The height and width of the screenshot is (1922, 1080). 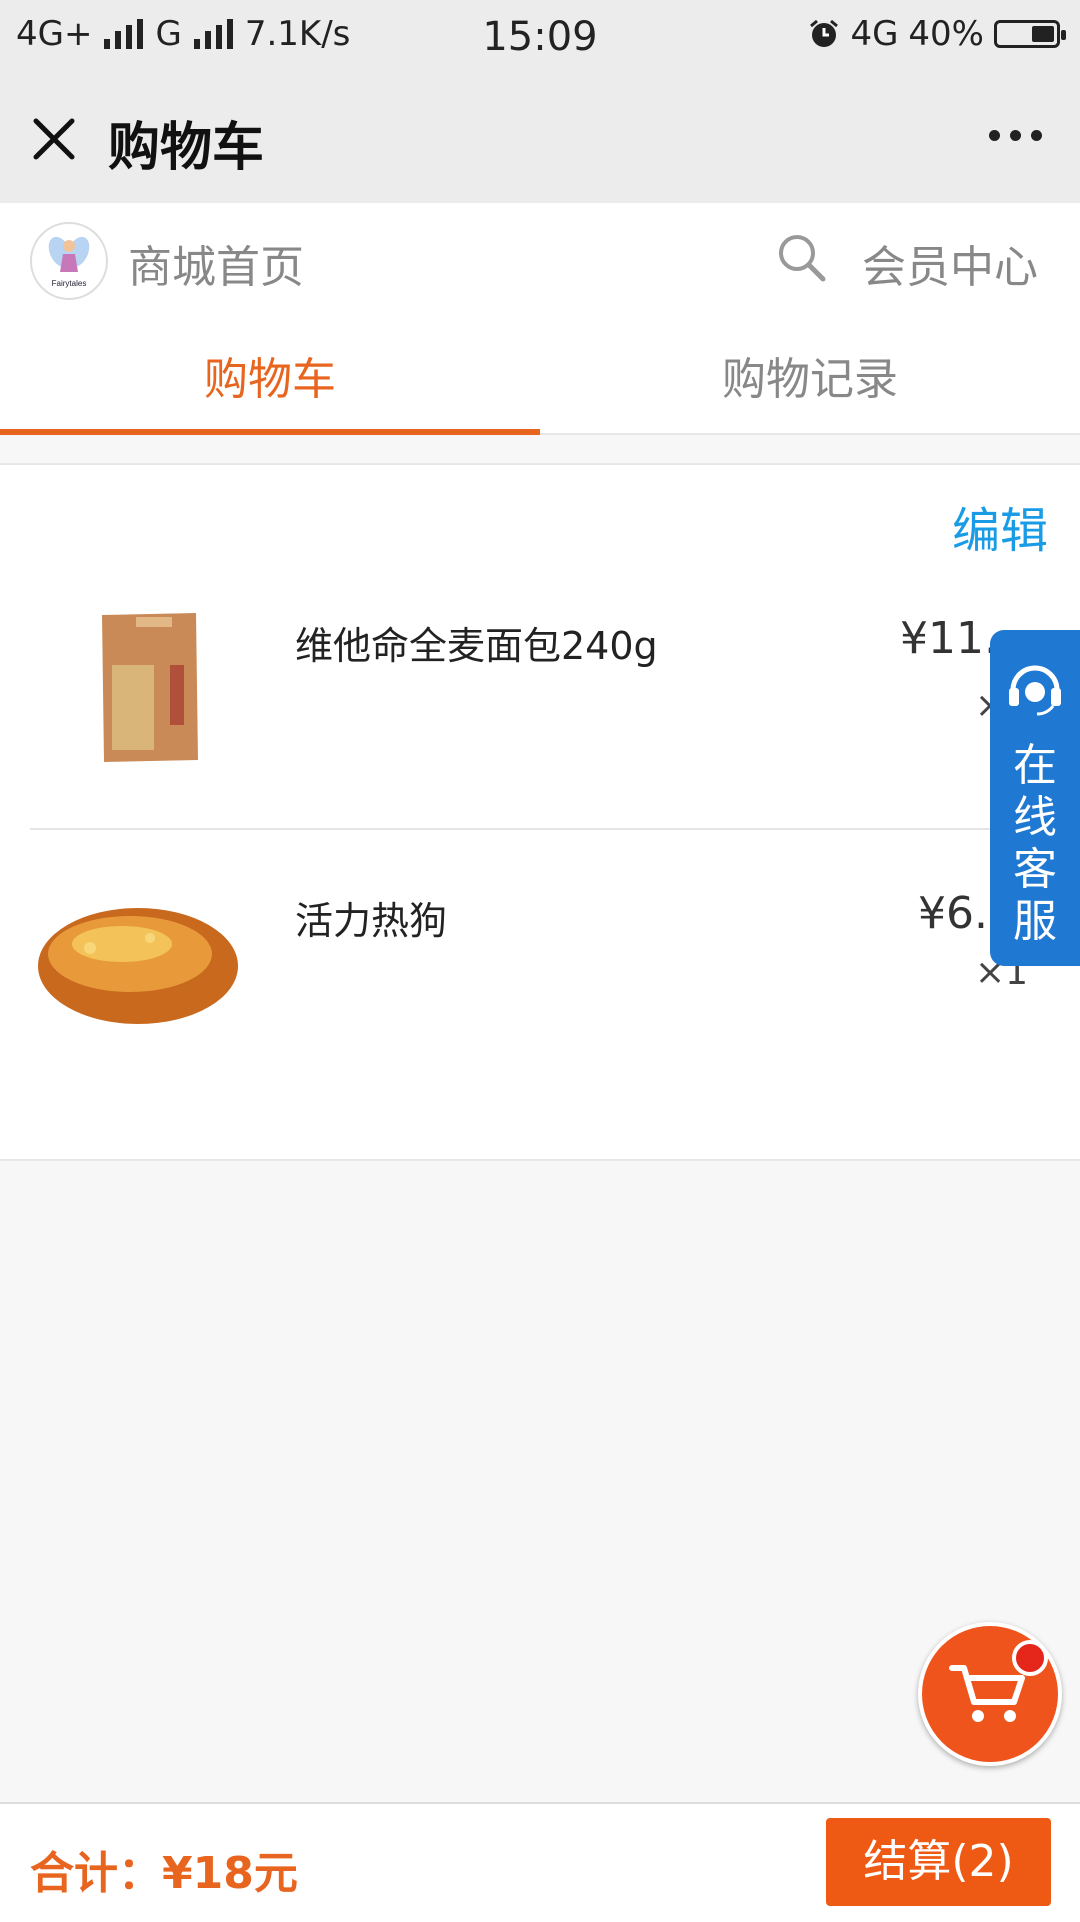 What do you see at coordinates (1035, 869) in the screenshot?
I see `cs-char: 客` at bounding box center [1035, 869].